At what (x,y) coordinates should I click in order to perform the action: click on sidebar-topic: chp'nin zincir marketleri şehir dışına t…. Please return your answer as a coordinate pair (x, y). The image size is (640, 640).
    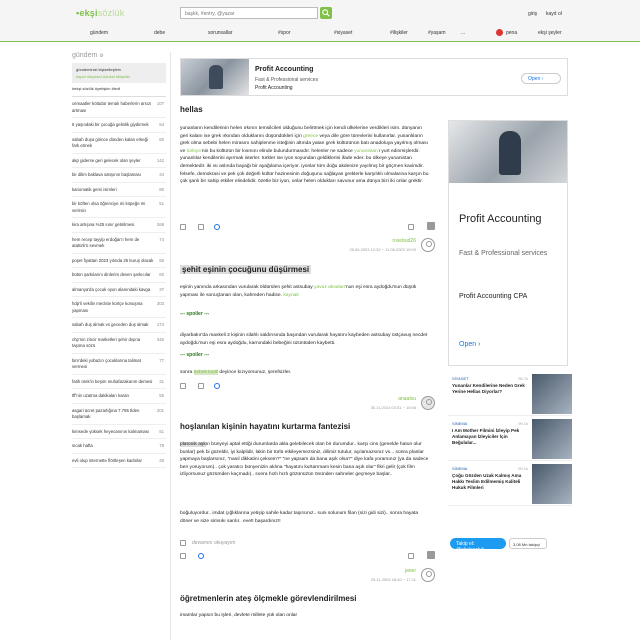
    Looking at the image, I should click on (119, 345).